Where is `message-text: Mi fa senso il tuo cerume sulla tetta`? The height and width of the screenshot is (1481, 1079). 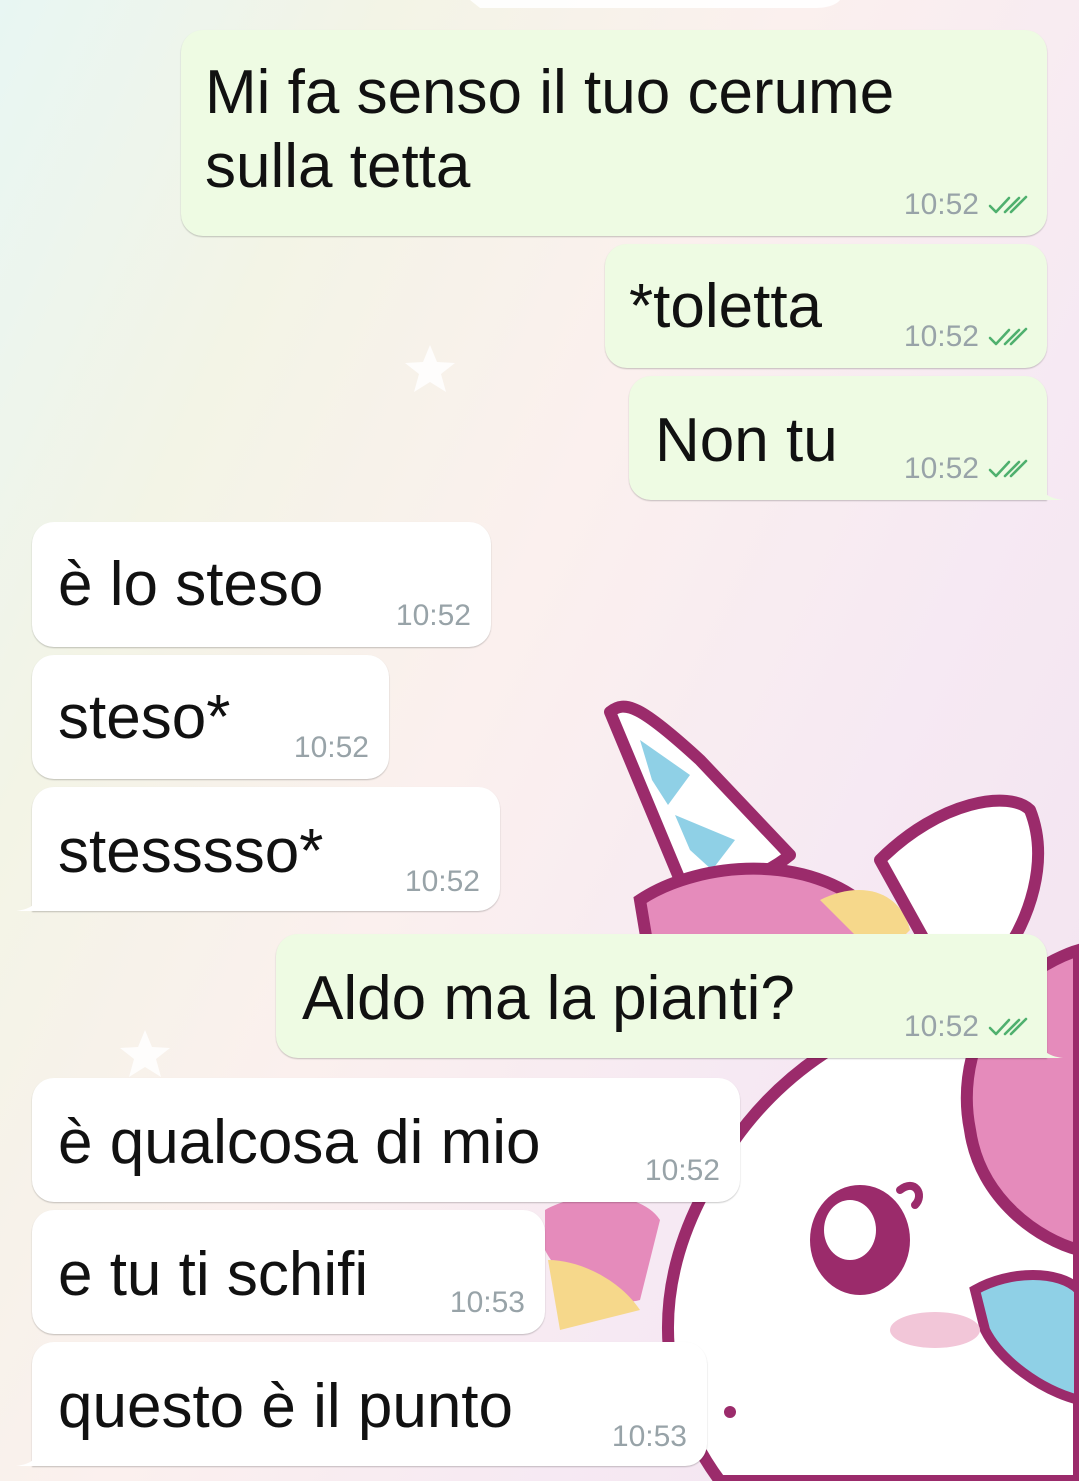
message-text: Mi fa senso il tuo cerume sulla tetta is located at coordinates (550, 129).